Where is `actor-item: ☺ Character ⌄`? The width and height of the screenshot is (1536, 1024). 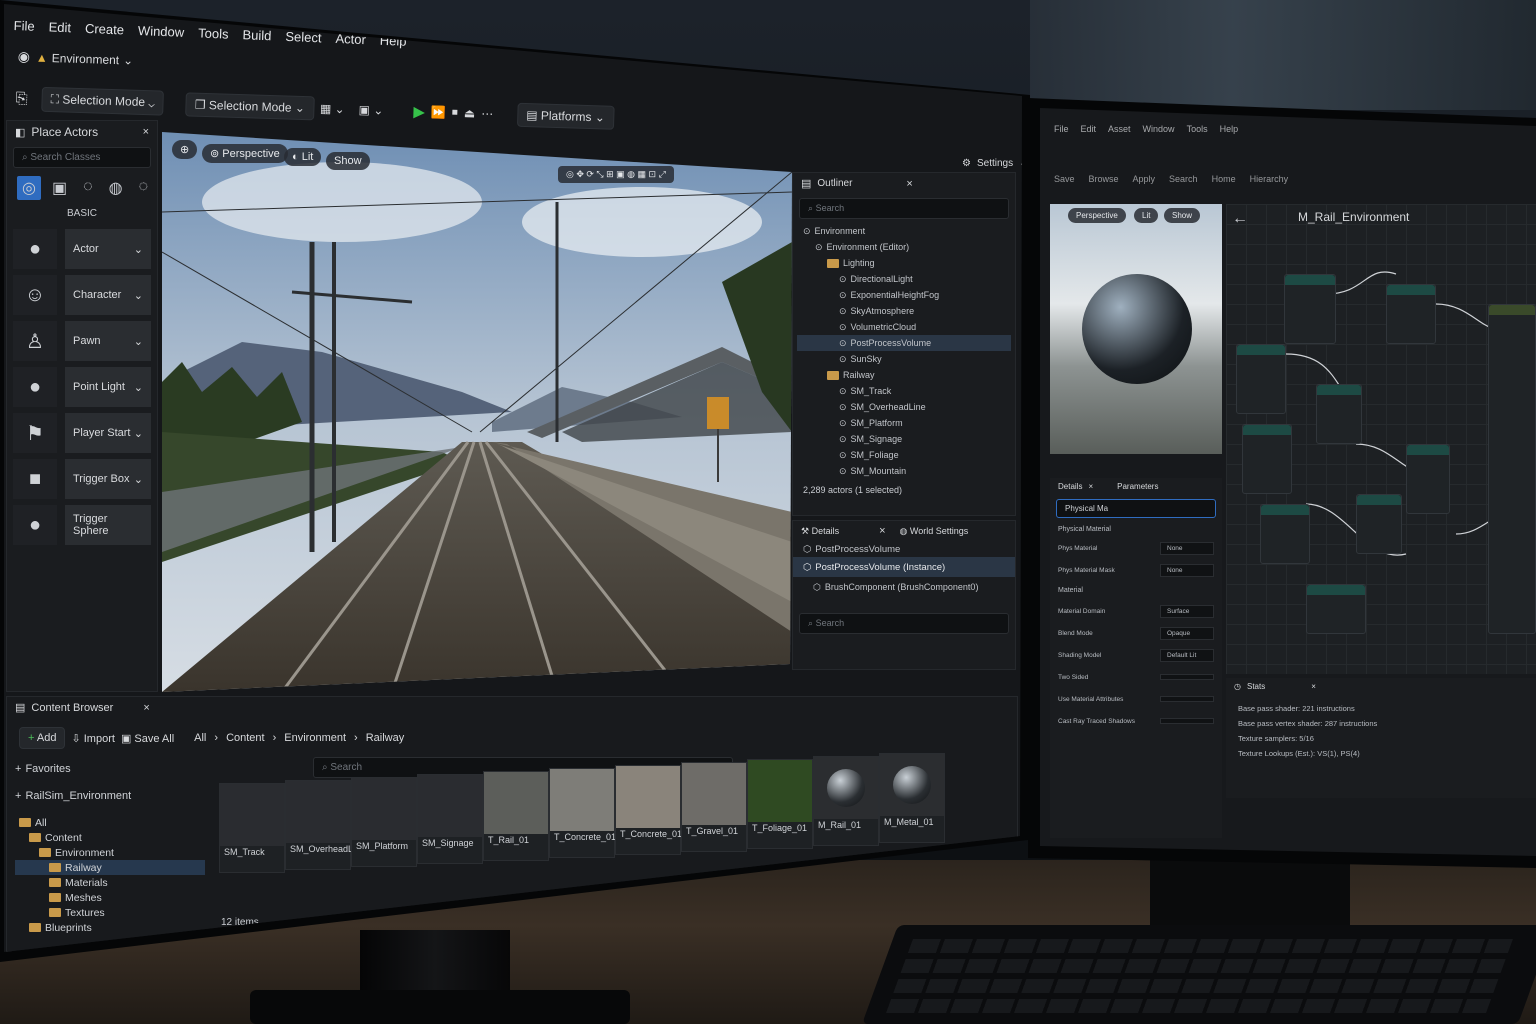
actor-item: ☺ Character ⌄ is located at coordinates (82, 295).